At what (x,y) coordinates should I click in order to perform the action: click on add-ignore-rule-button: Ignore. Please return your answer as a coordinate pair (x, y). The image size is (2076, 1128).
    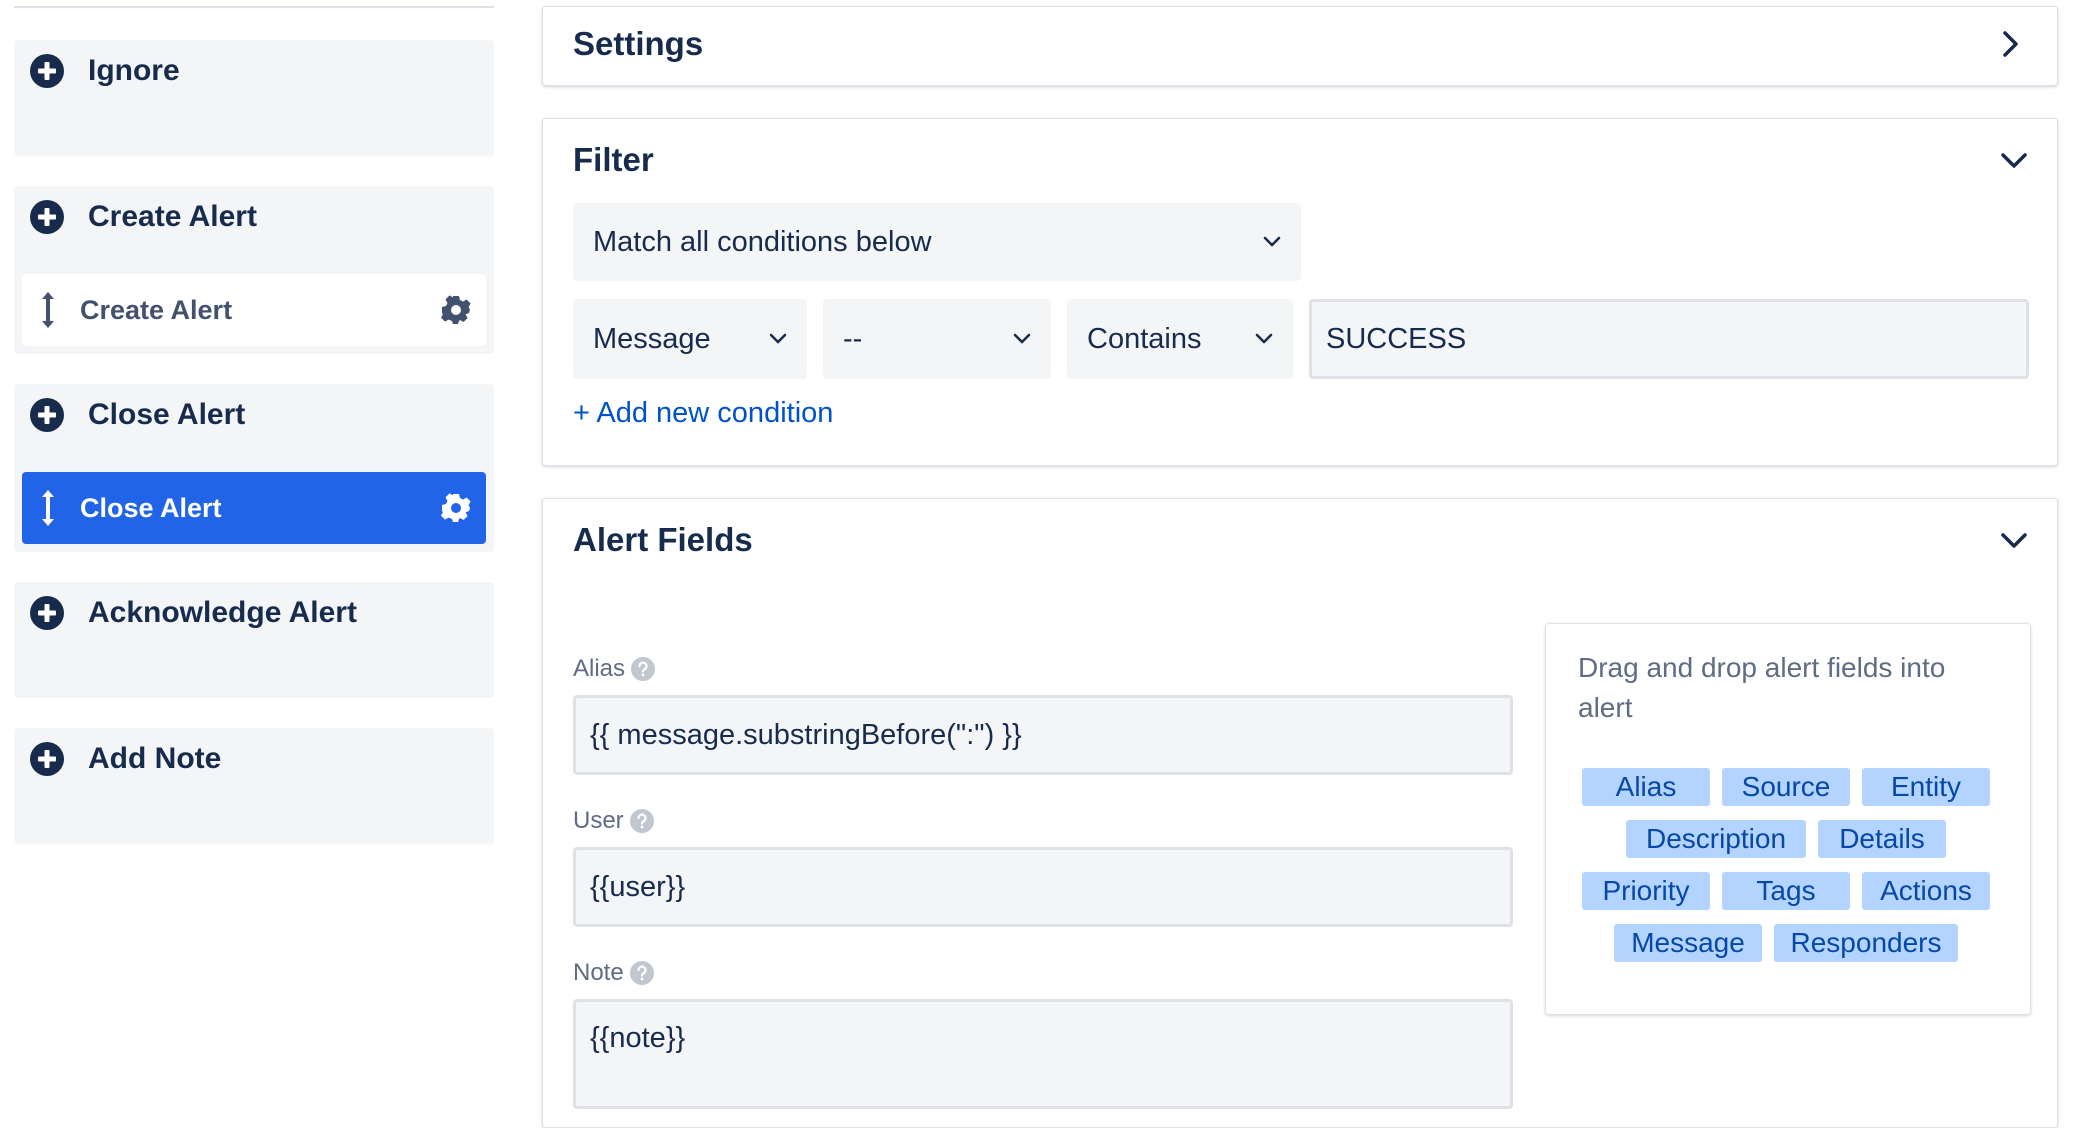
    Looking at the image, I should click on (105, 71).